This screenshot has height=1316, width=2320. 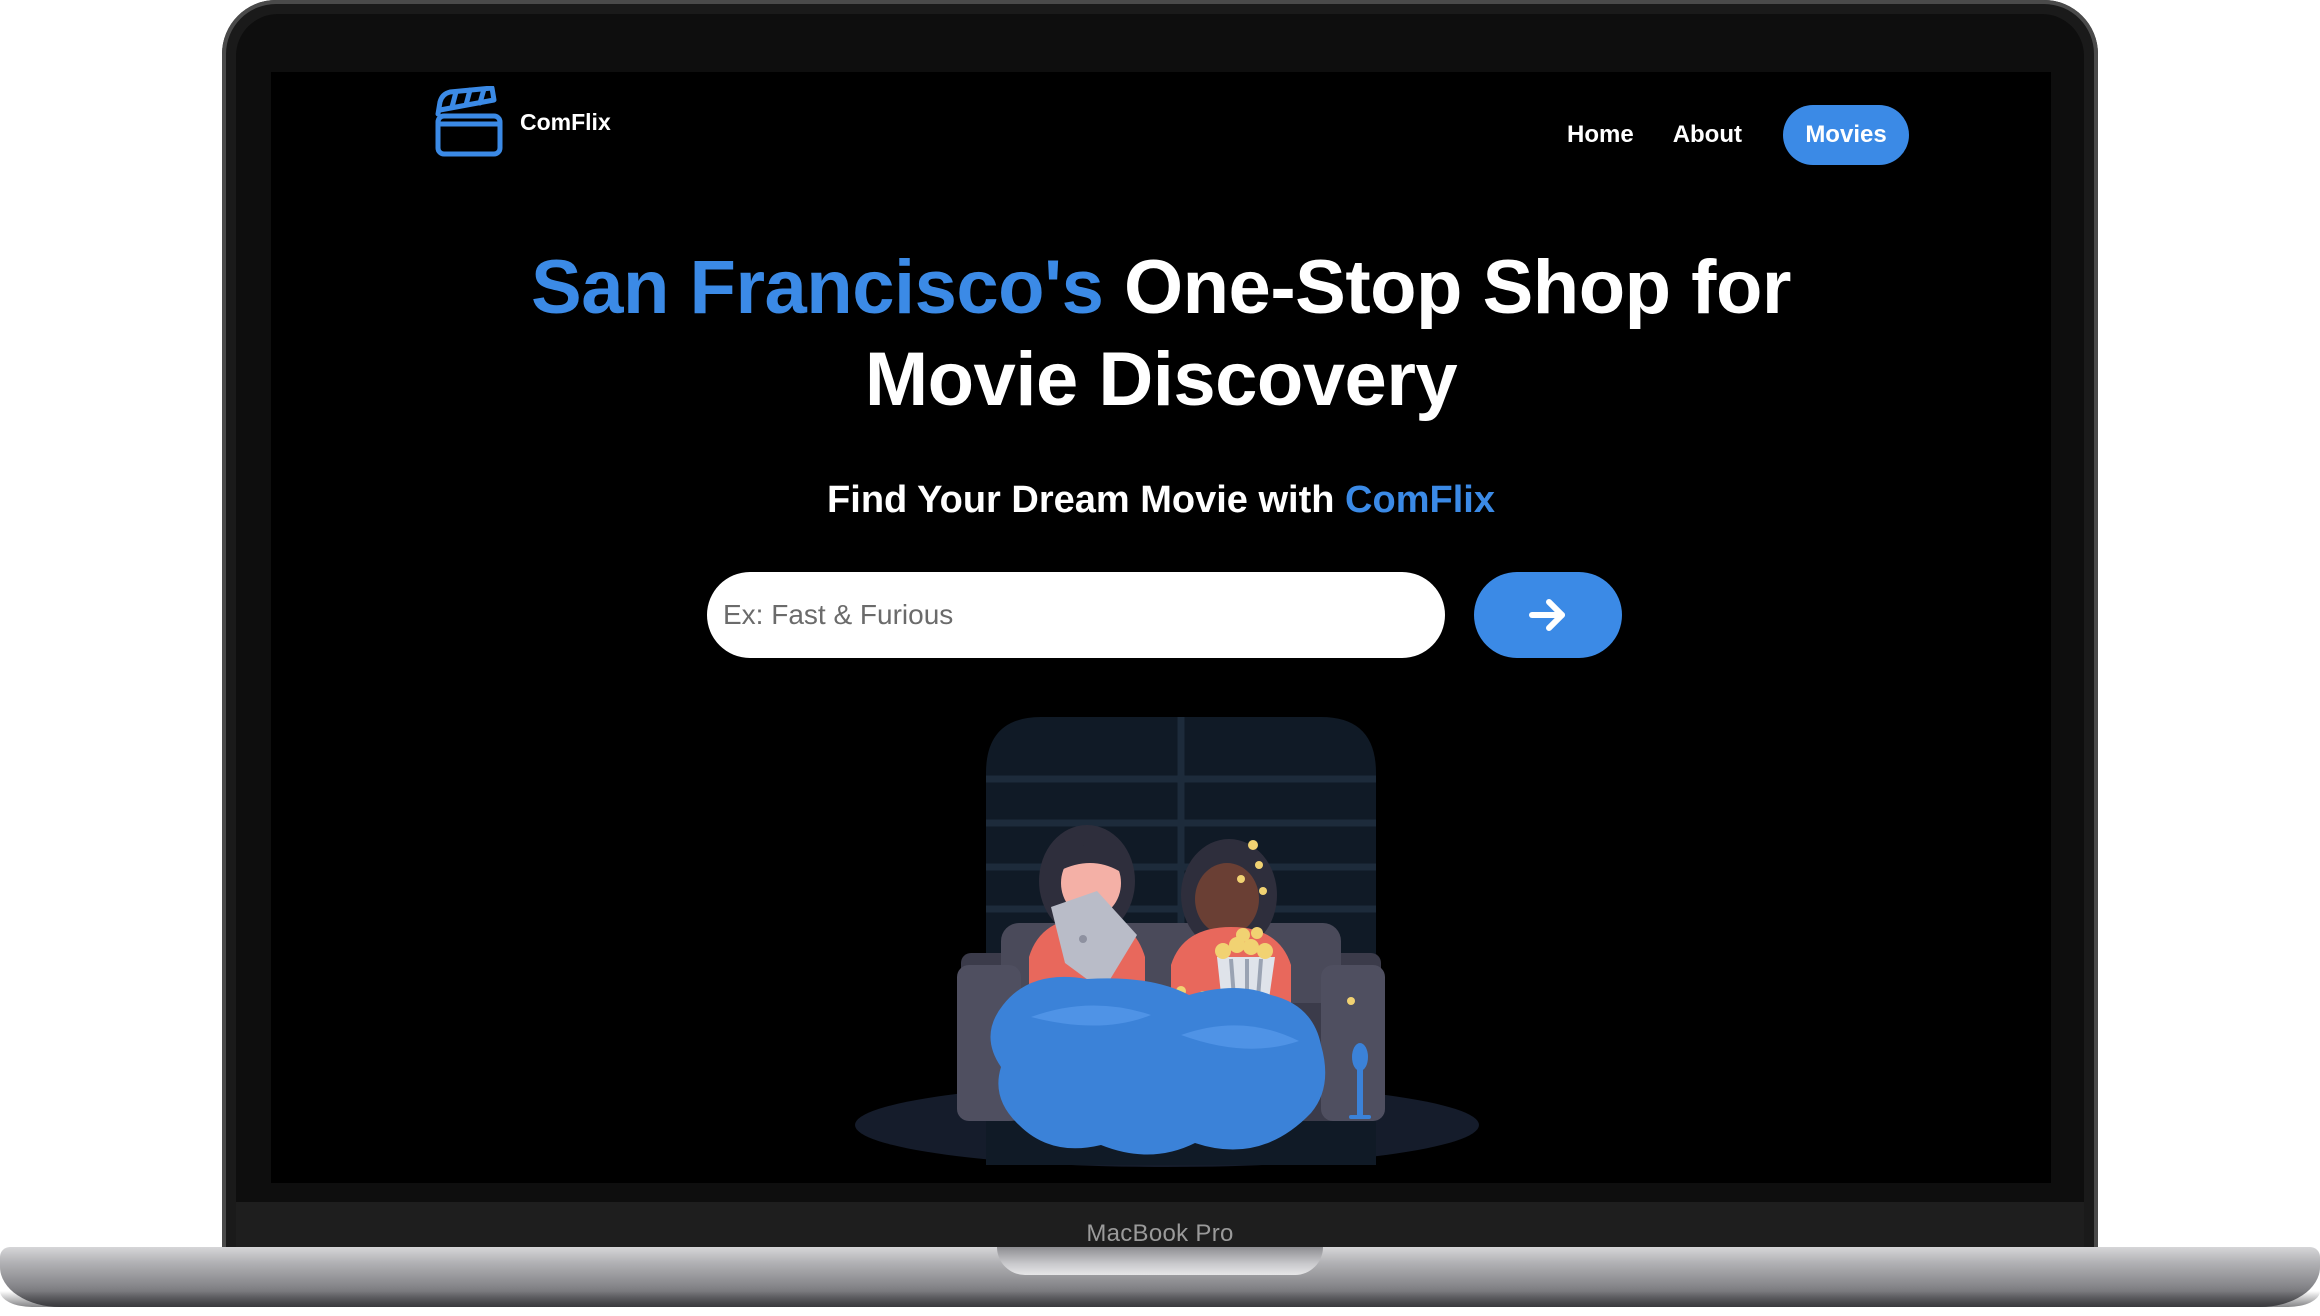 What do you see at coordinates (1420, 500) in the screenshot?
I see `subheadline-brand: ComFlix` at bounding box center [1420, 500].